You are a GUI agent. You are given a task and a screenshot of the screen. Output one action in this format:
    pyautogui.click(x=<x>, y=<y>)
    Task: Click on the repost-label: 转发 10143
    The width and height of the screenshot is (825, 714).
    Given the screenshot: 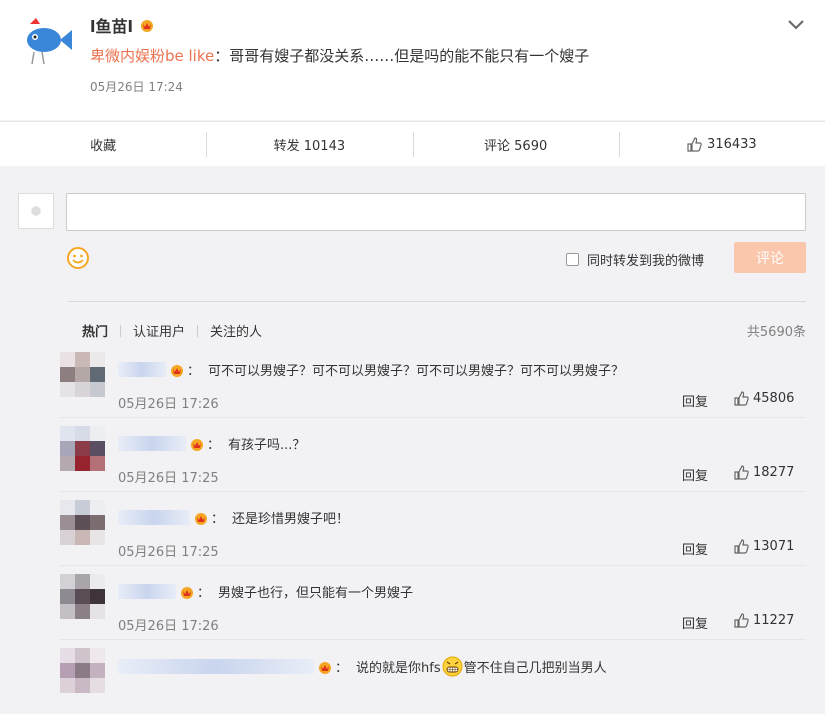 What is the action you would take?
    pyautogui.click(x=309, y=146)
    